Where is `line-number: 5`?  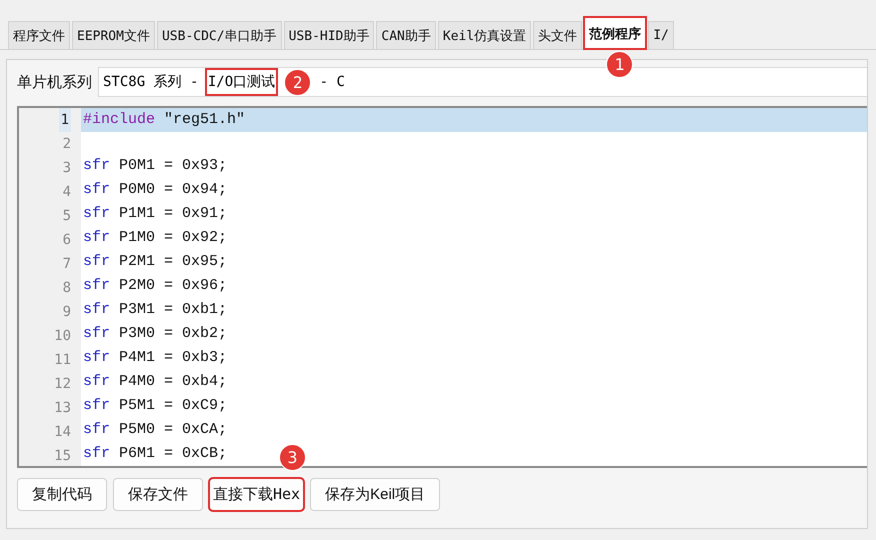 line-number: 5 is located at coordinates (66, 216).